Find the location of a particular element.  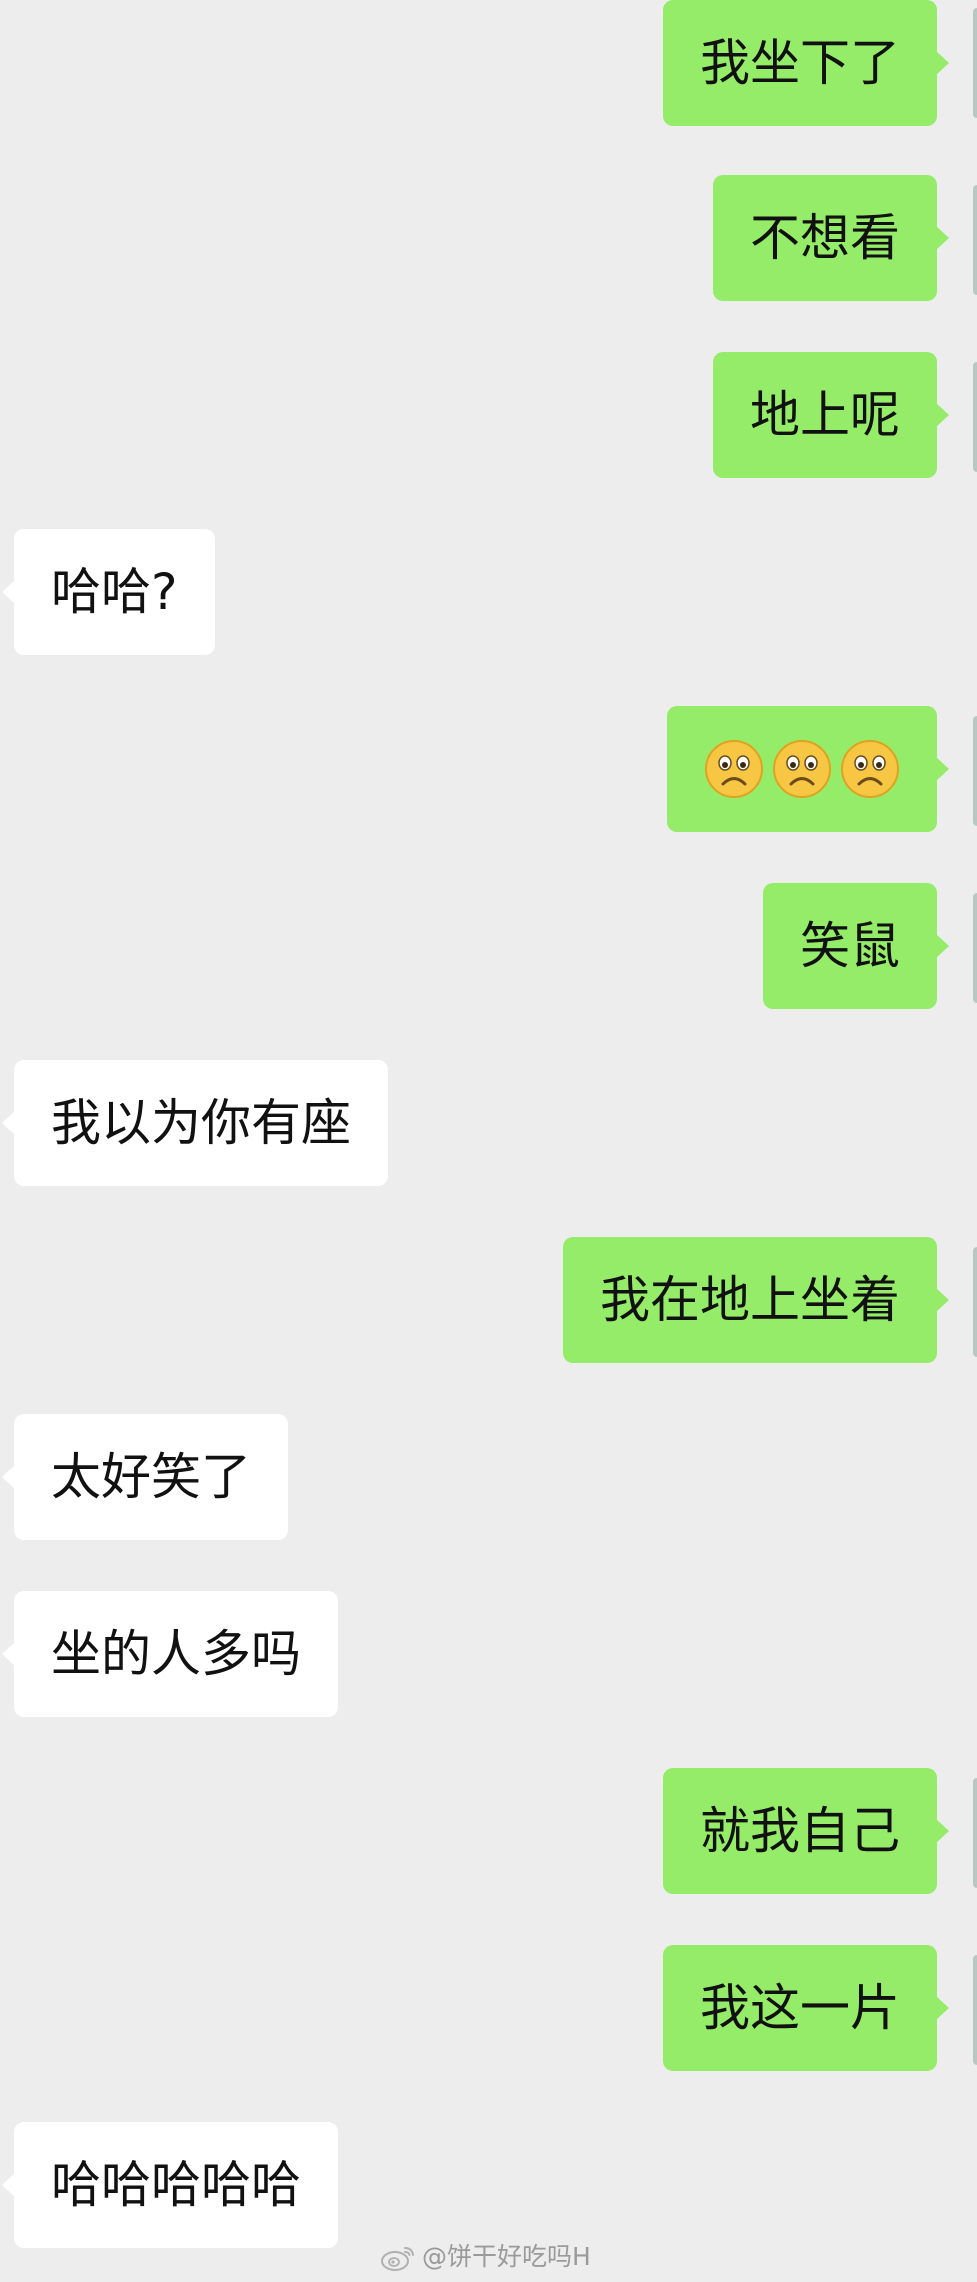

message-bubble-self: 我坐下了 is located at coordinates (806, 63).